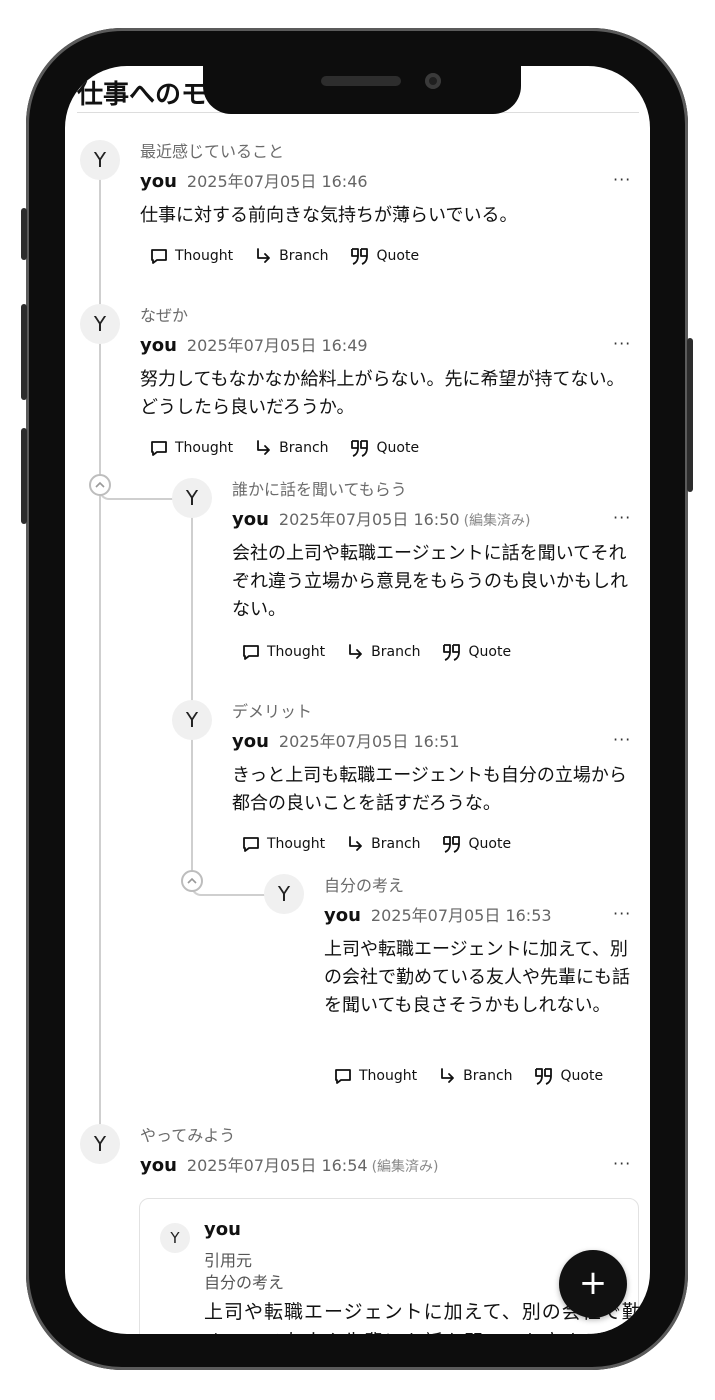 The height and width of the screenshot is (1400, 715). What do you see at coordinates (369, 519) in the screenshot?
I see `post-timestamp: 2025年07月05日 16:50` at bounding box center [369, 519].